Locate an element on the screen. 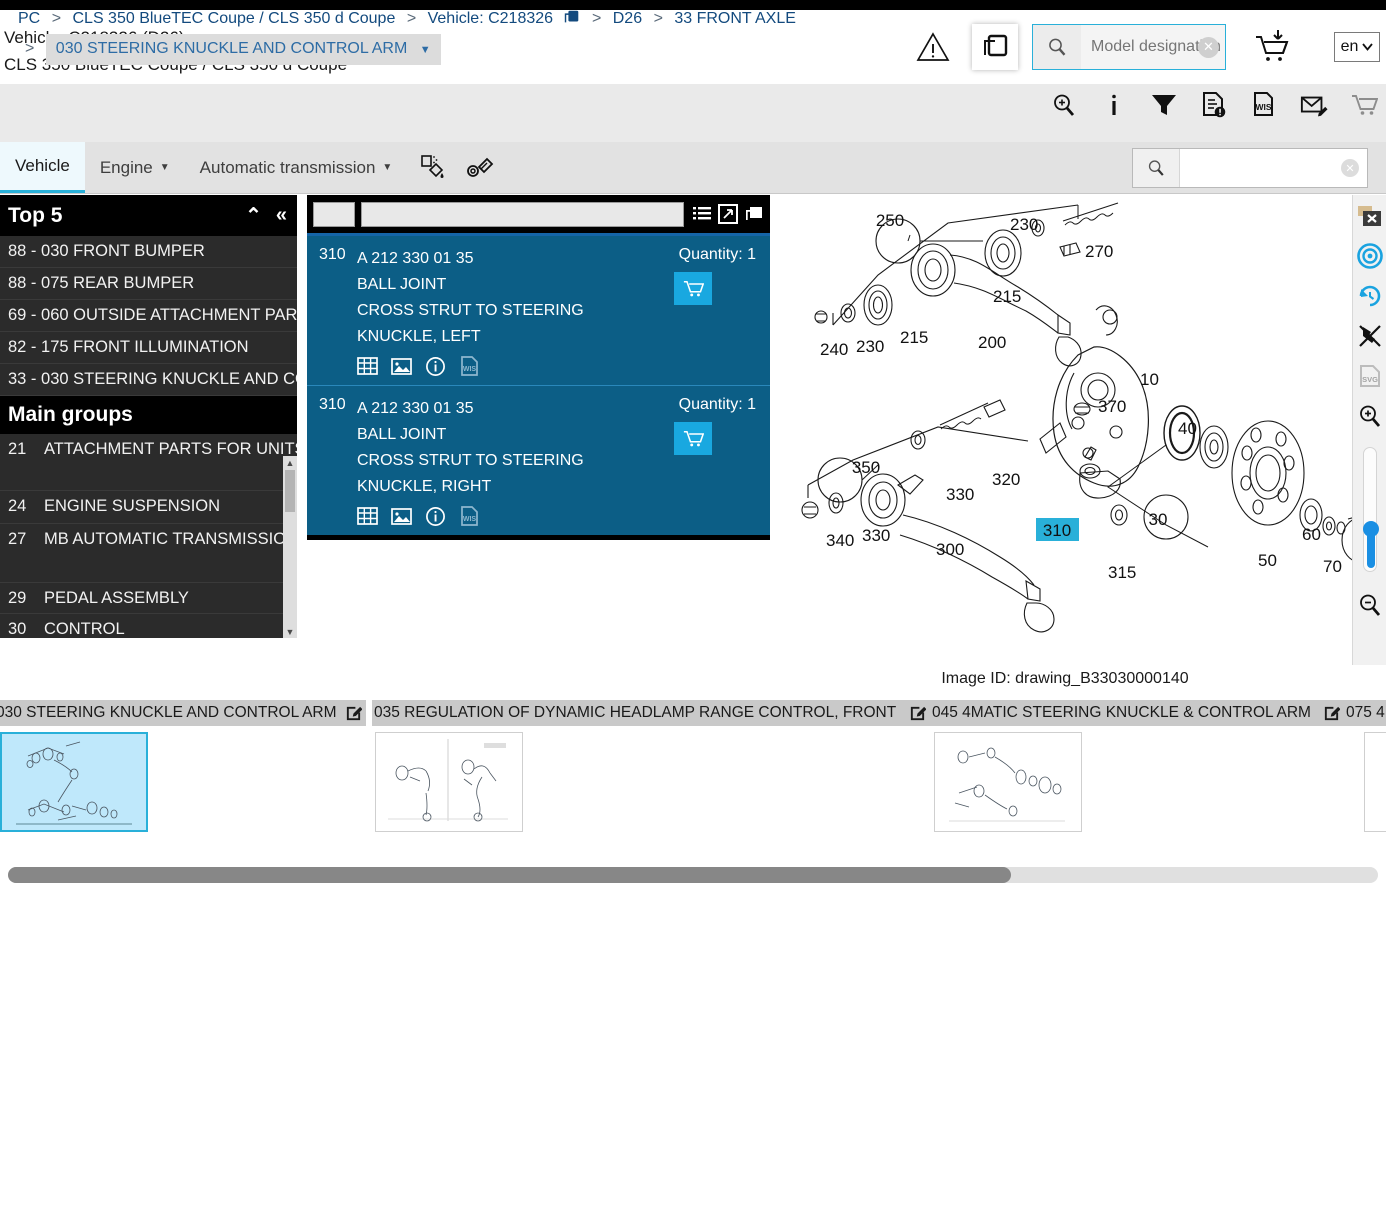 The image size is (1386, 1217). scroll-down-arrow-icon: ▼ is located at coordinates (290, 631).